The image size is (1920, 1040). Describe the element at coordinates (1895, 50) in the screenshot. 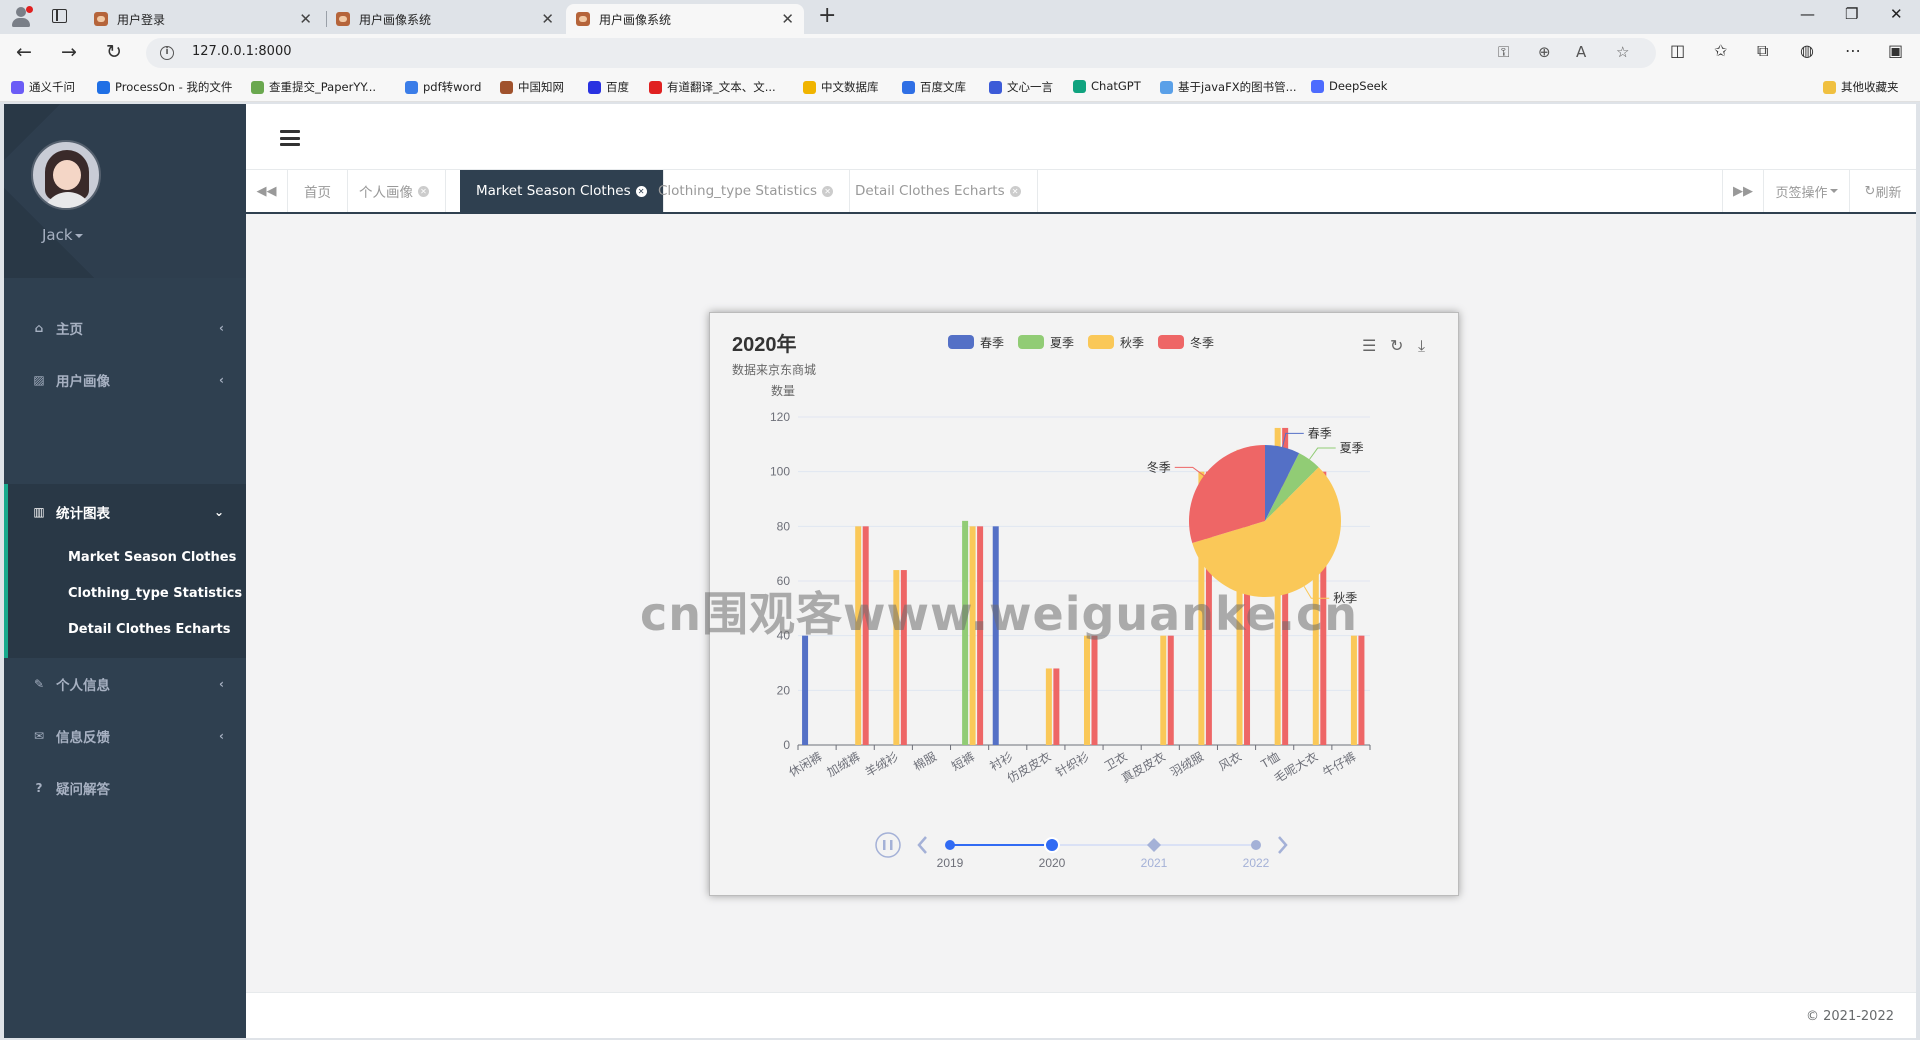

I see `sidebar-toggle-icon: ▣` at that location.